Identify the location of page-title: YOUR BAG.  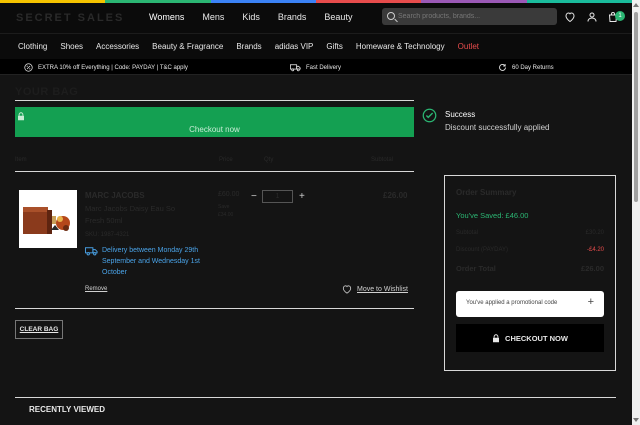
(47, 92).